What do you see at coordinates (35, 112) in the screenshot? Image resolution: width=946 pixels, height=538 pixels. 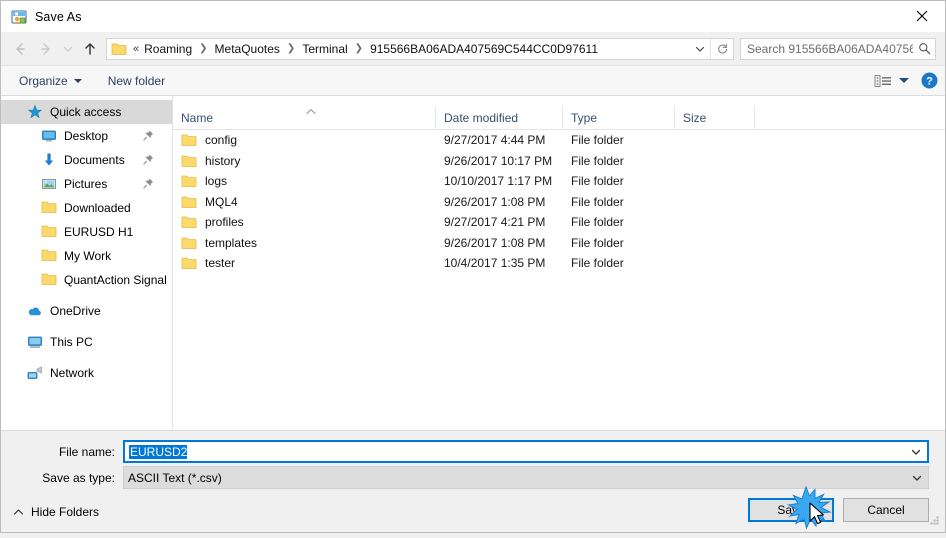 I see `star-icon` at bounding box center [35, 112].